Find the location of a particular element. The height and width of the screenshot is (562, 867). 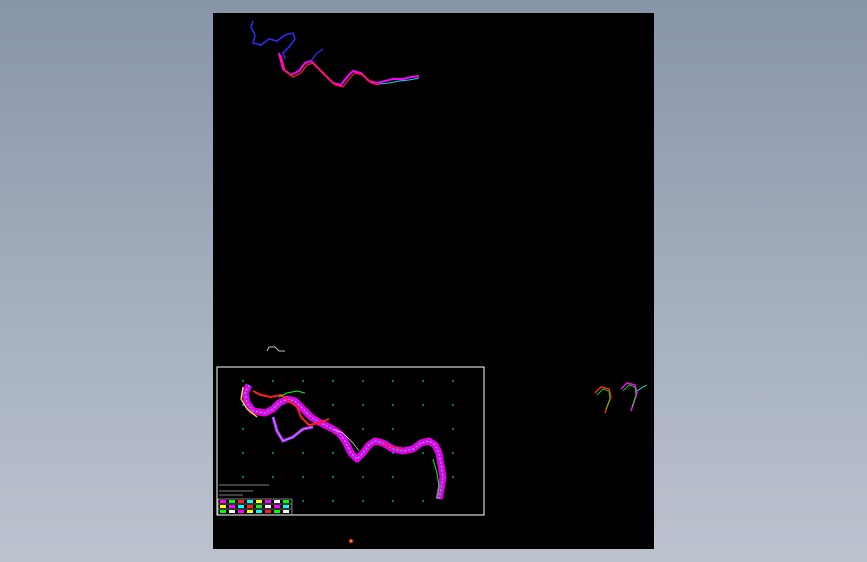

overview-river is located at coordinates (343, 441).